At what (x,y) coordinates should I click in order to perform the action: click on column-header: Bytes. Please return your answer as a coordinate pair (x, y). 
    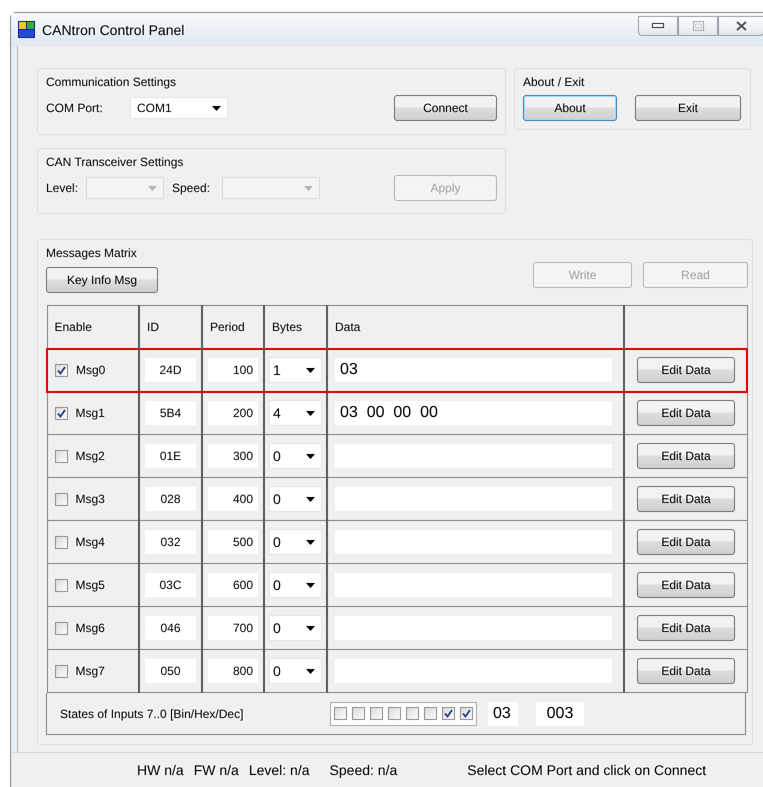
    Looking at the image, I should click on (287, 327).